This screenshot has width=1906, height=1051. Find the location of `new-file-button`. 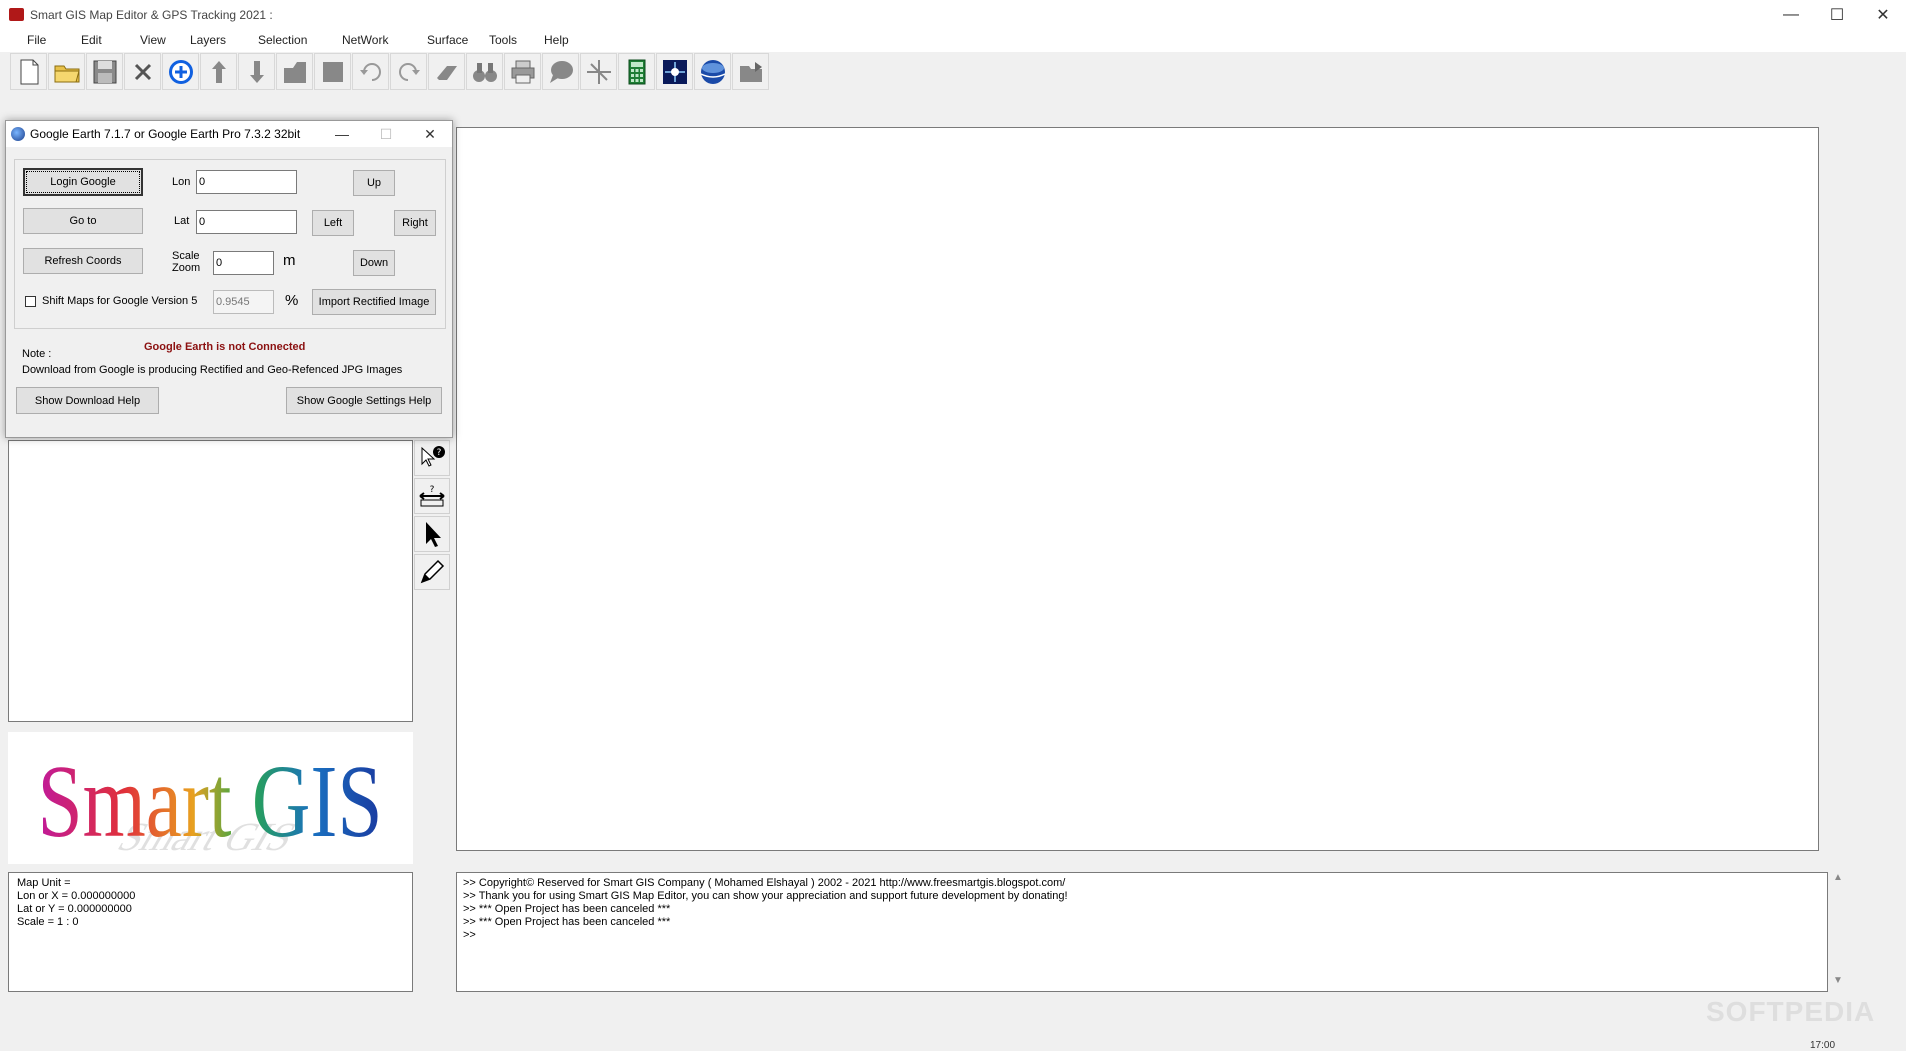

new-file-button is located at coordinates (28, 71).